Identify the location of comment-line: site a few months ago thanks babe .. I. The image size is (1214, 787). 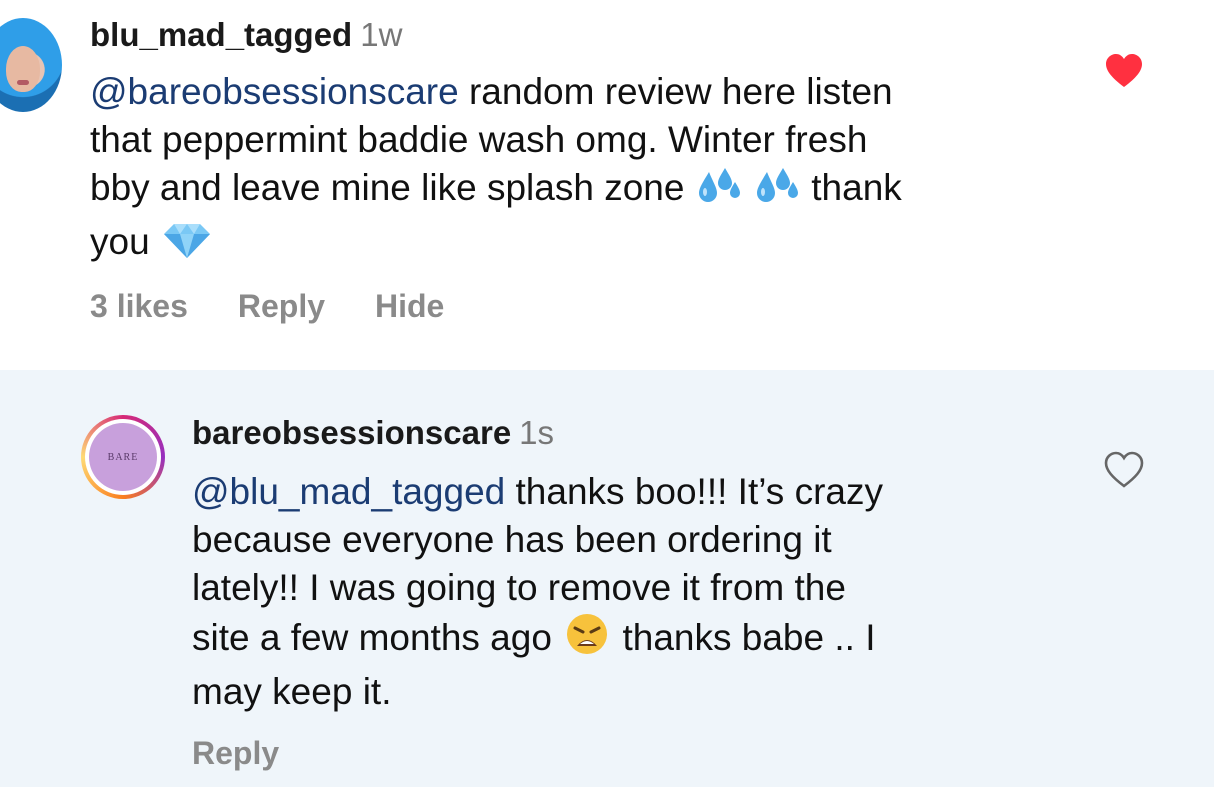
(642, 640).